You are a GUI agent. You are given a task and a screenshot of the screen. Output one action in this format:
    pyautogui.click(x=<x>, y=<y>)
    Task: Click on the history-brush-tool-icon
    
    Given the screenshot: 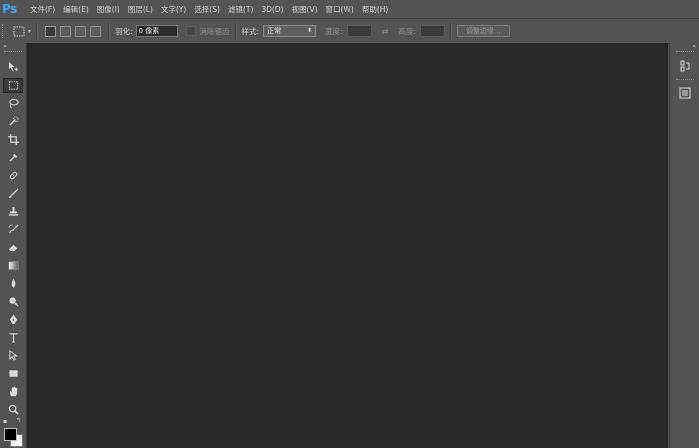 What is the action you would take?
    pyautogui.click(x=13, y=229)
    